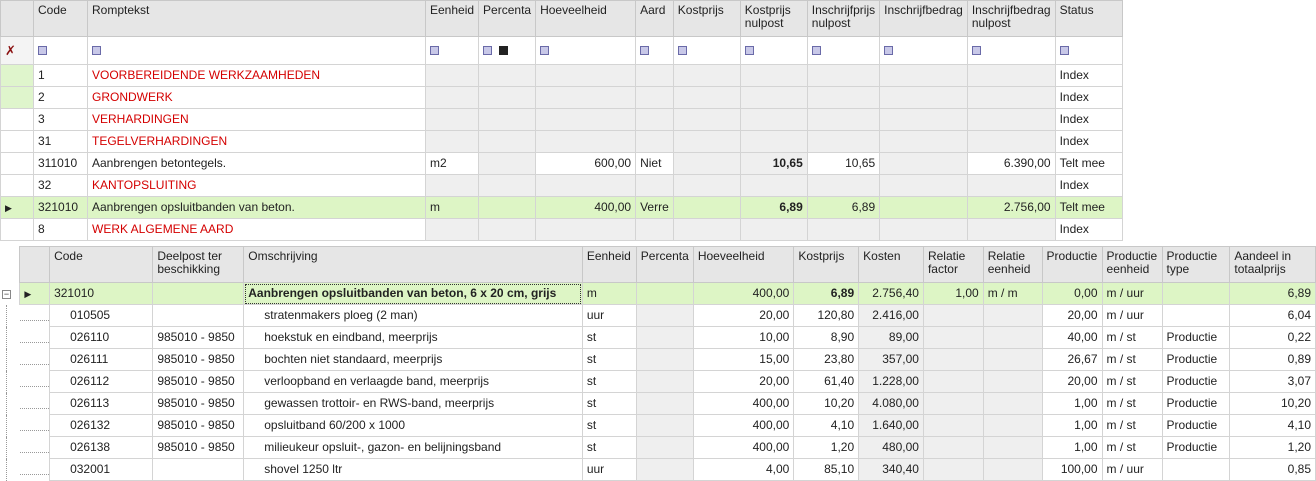 This screenshot has width=1316, height=481. I want to click on cell-inschrijfbedrag-nulpost, so click(1011, 97).